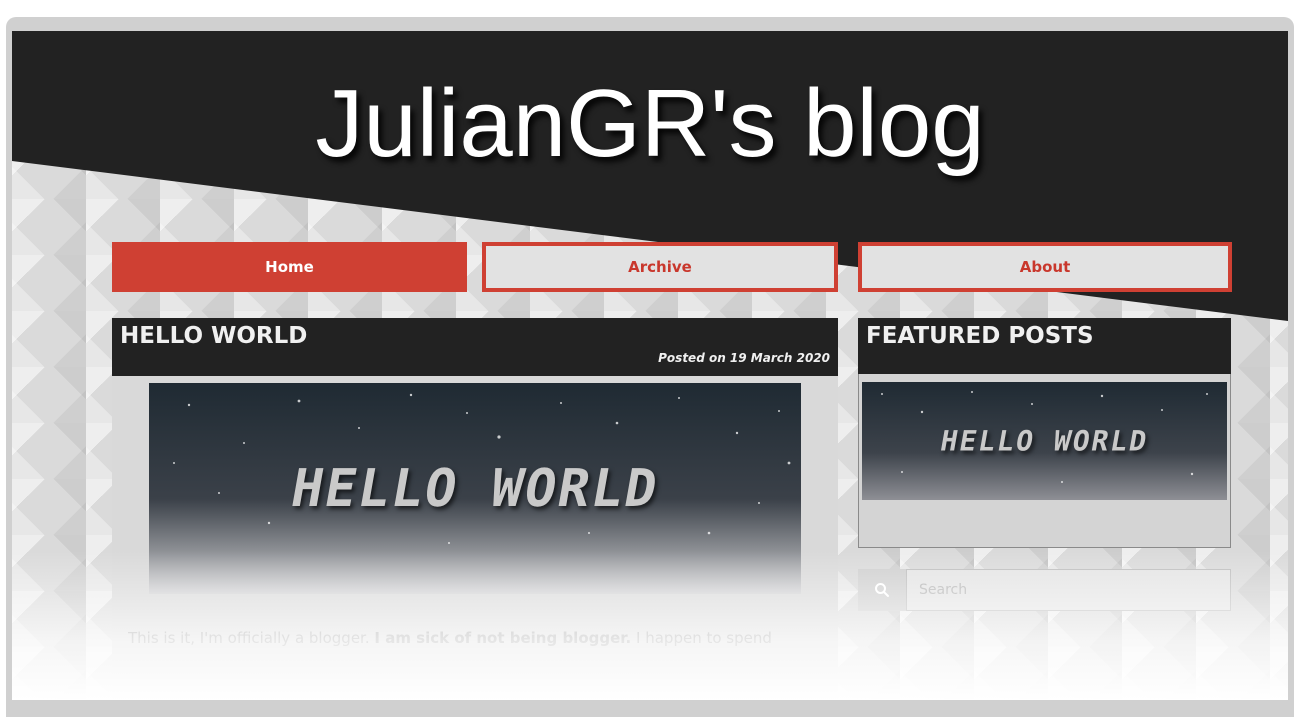 The width and height of the screenshot is (1300, 717). I want to click on post-header: HELLO WORLD Posted on 19 March 2020, so click(475, 347).